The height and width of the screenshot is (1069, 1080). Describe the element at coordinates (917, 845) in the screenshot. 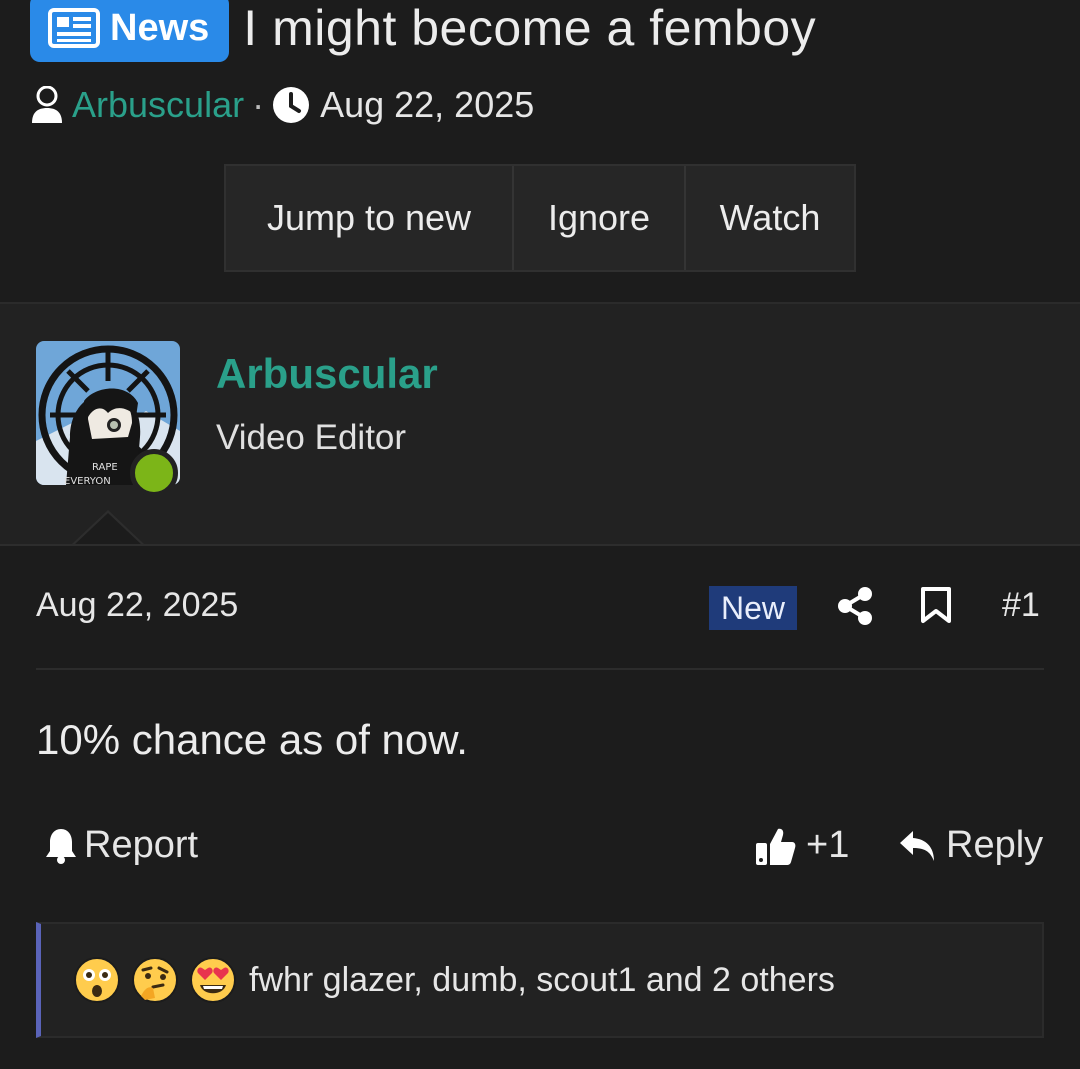

I see `reply-icon` at that location.